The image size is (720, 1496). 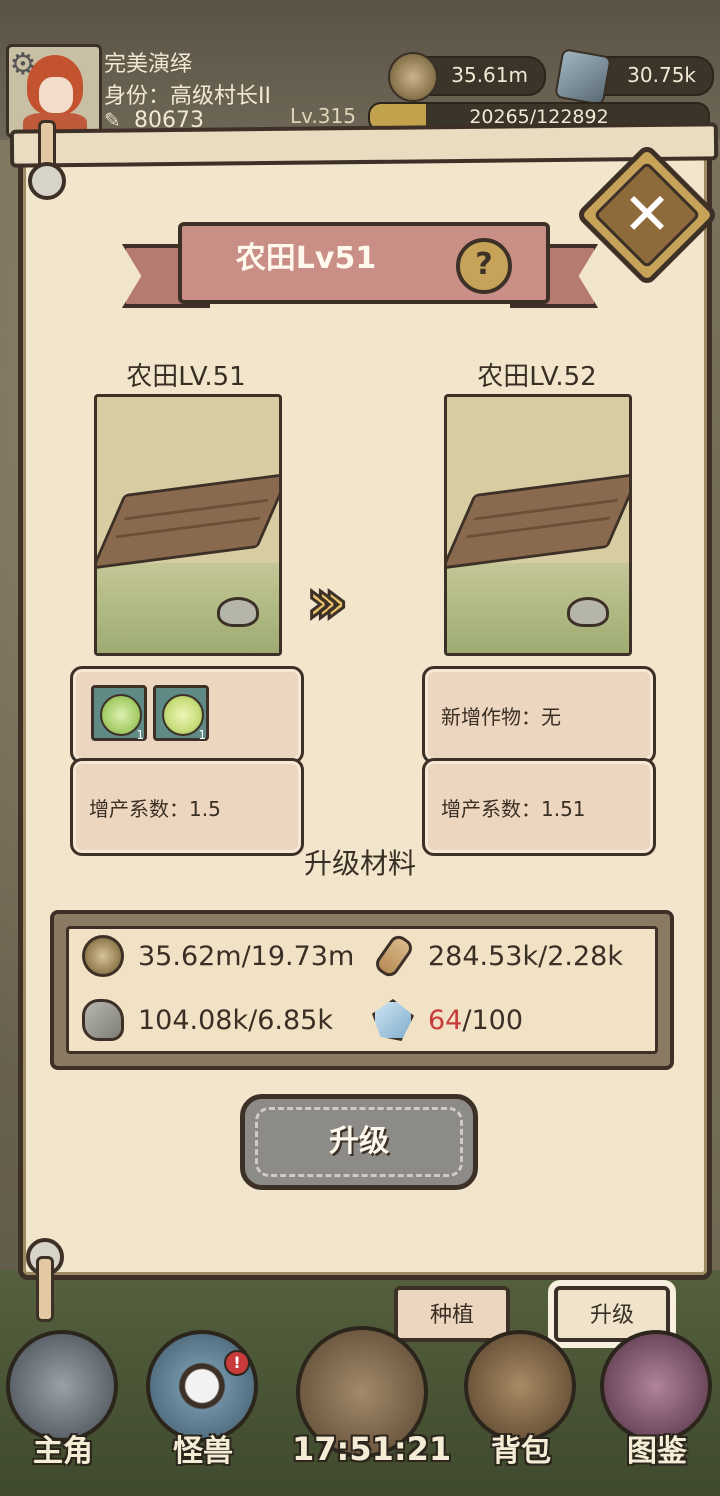 What do you see at coordinates (188, 525) in the screenshot?
I see `current-farm-image` at bounding box center [188, 525].